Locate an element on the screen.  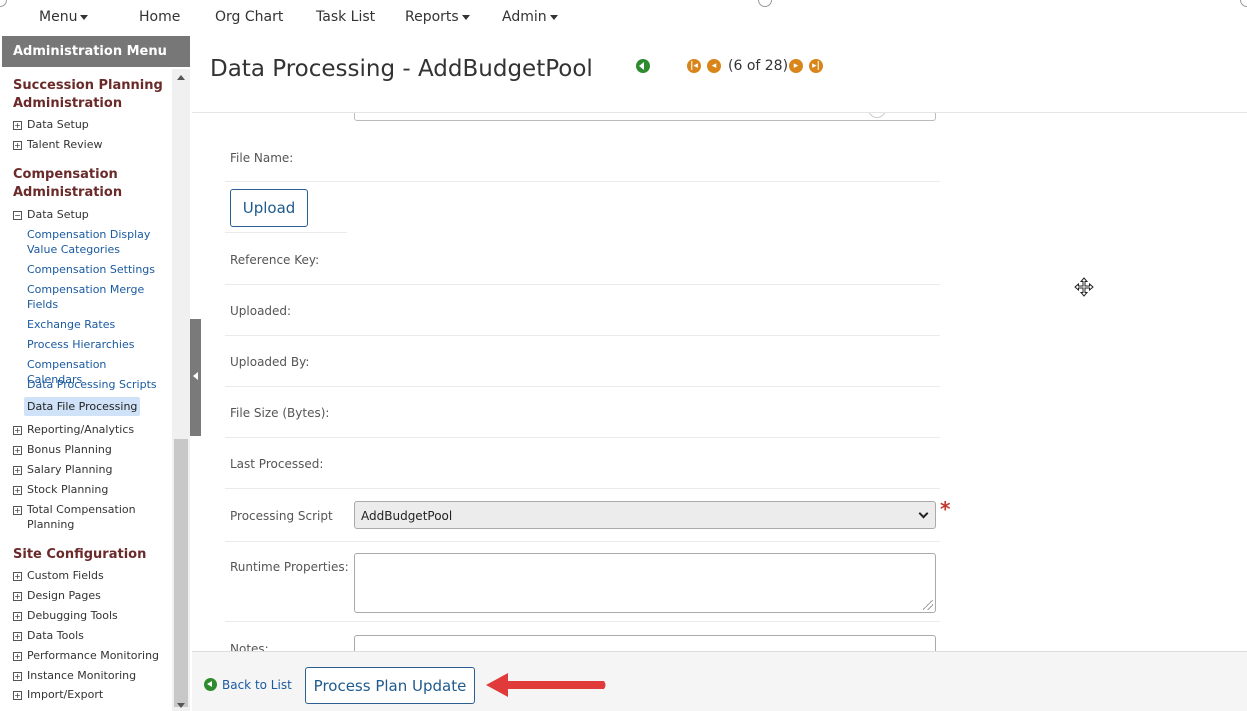
sidebar-item-design-pages: + Design Pages is located at coordinates (57, 595).